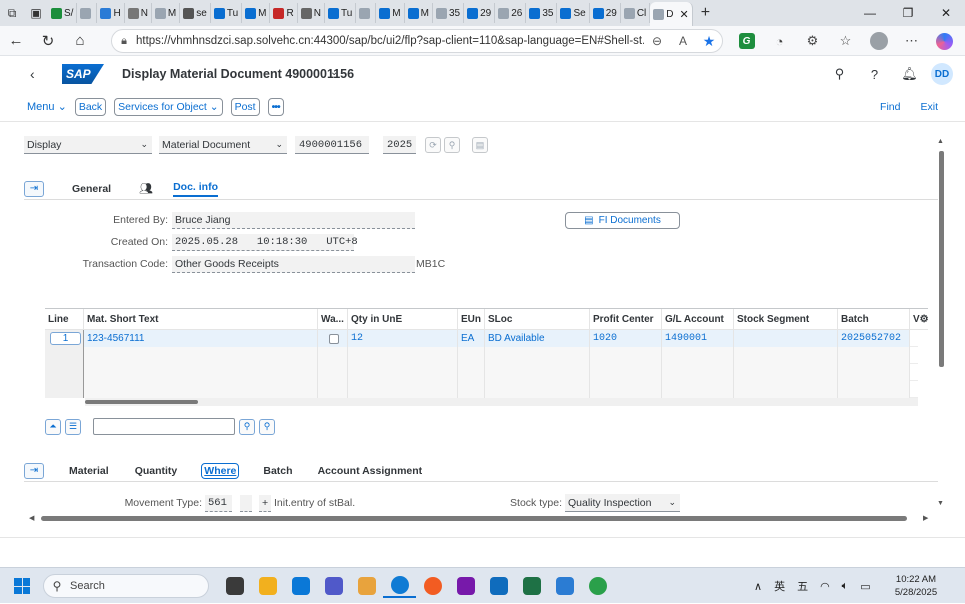 The width and height of the screenshot is (965, 604). What do you see at coordinates (370, 471) in the screenshot?
I see `tab-account-assignment: Account Assignment` at bounding box center [370, 471].